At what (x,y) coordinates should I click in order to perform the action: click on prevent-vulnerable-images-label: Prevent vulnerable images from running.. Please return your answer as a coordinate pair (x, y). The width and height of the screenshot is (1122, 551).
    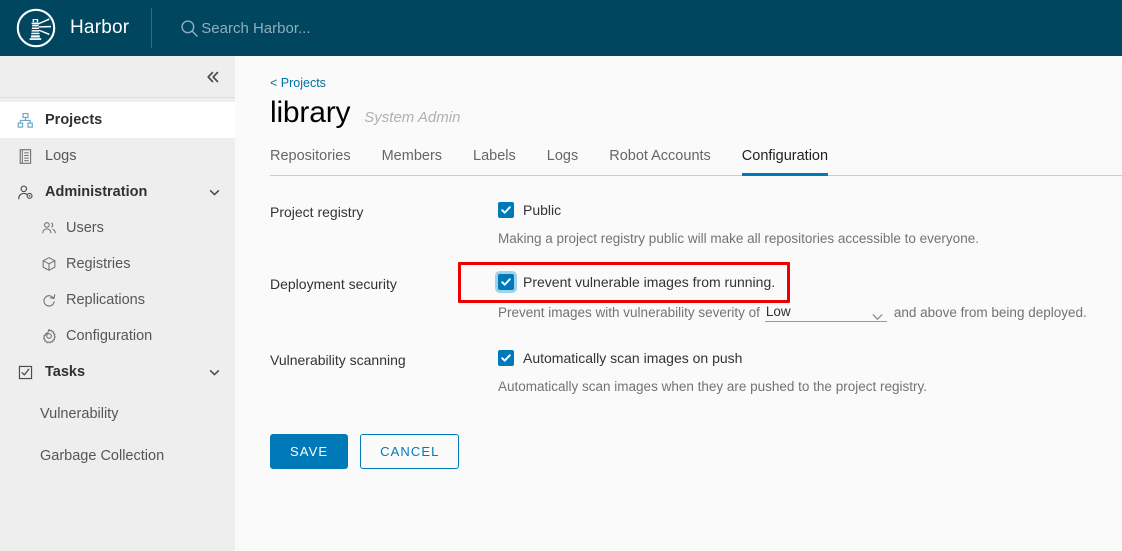
    Looking at the image, I should click on (649, 282).